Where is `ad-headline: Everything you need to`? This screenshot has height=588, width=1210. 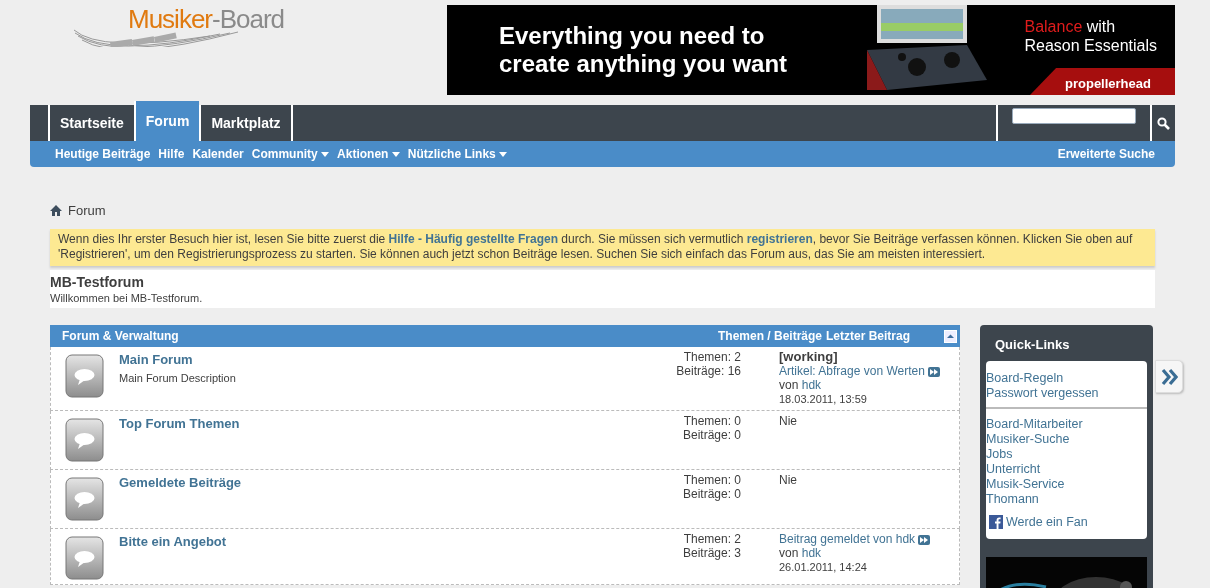 ad-headline: Everything you need to is located at coordinates (632, 36).